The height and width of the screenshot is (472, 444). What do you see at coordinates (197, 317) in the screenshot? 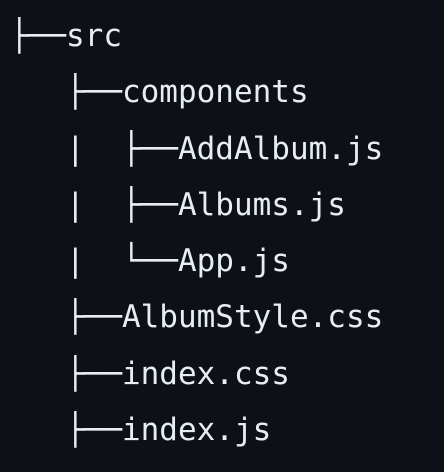
I see `tree-line-albumstyle: ├──AlbumStyle.css` at bounding box center [197, 317].